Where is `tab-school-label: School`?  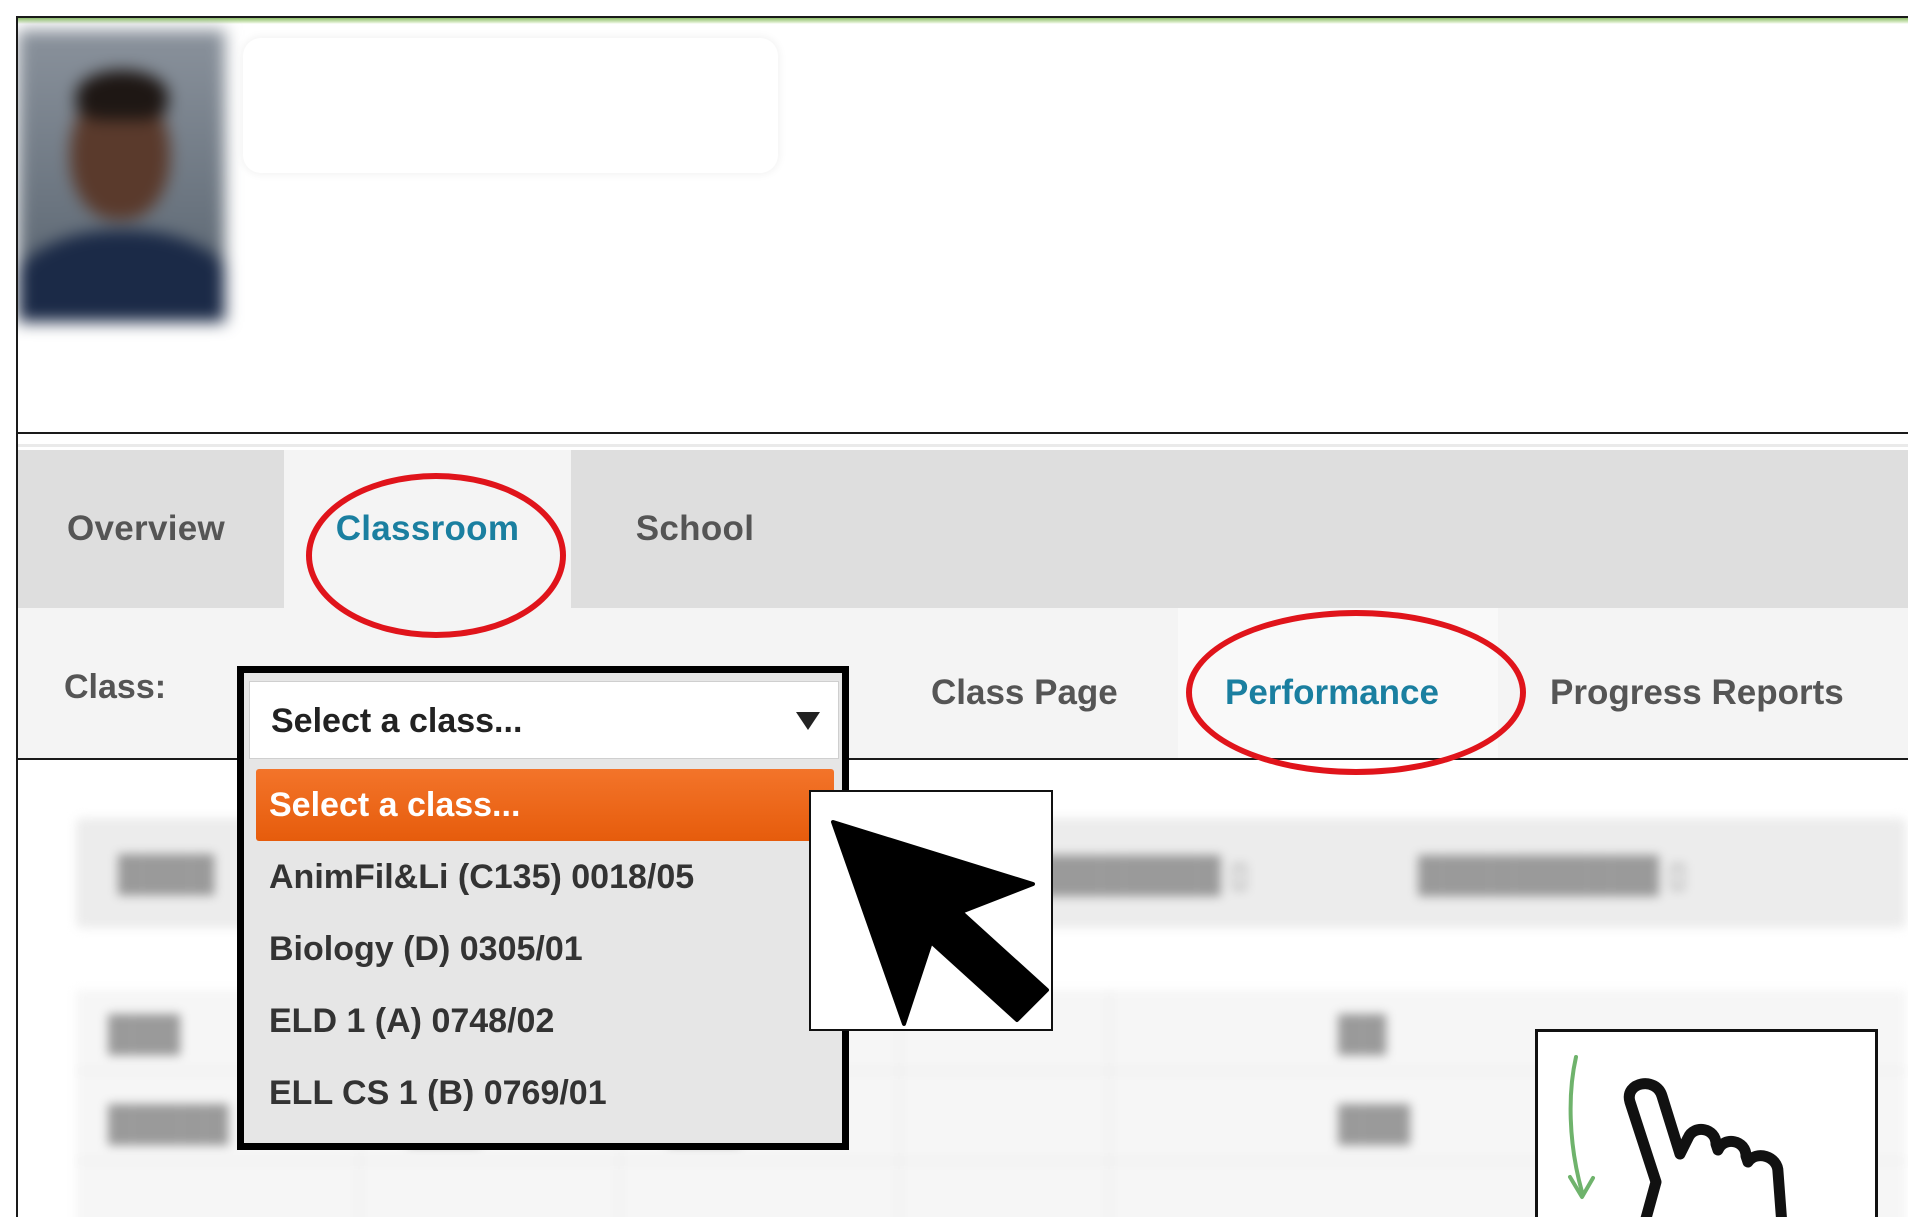
tab-school-label: School is located at coordinates (695, 528).